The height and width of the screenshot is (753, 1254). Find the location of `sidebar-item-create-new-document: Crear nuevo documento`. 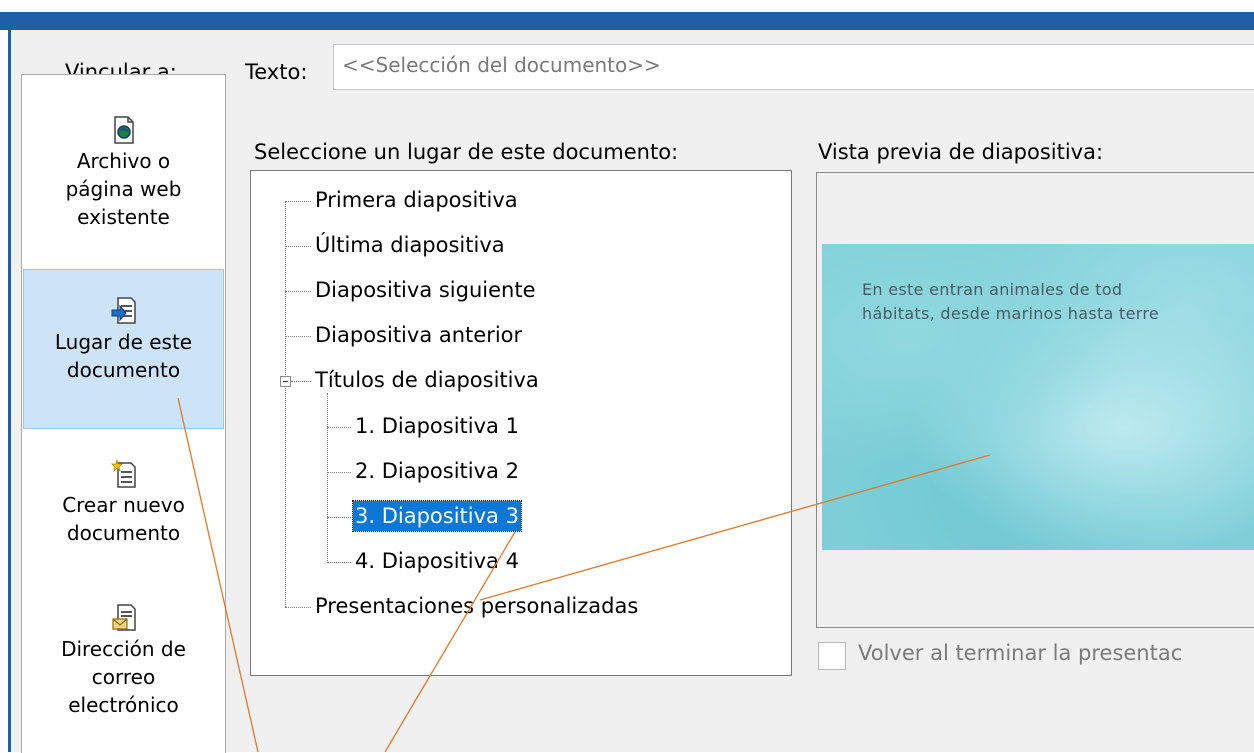

sidebar-item-create-new-document: Crear nuevo documento is located at coordinates (123, 524).